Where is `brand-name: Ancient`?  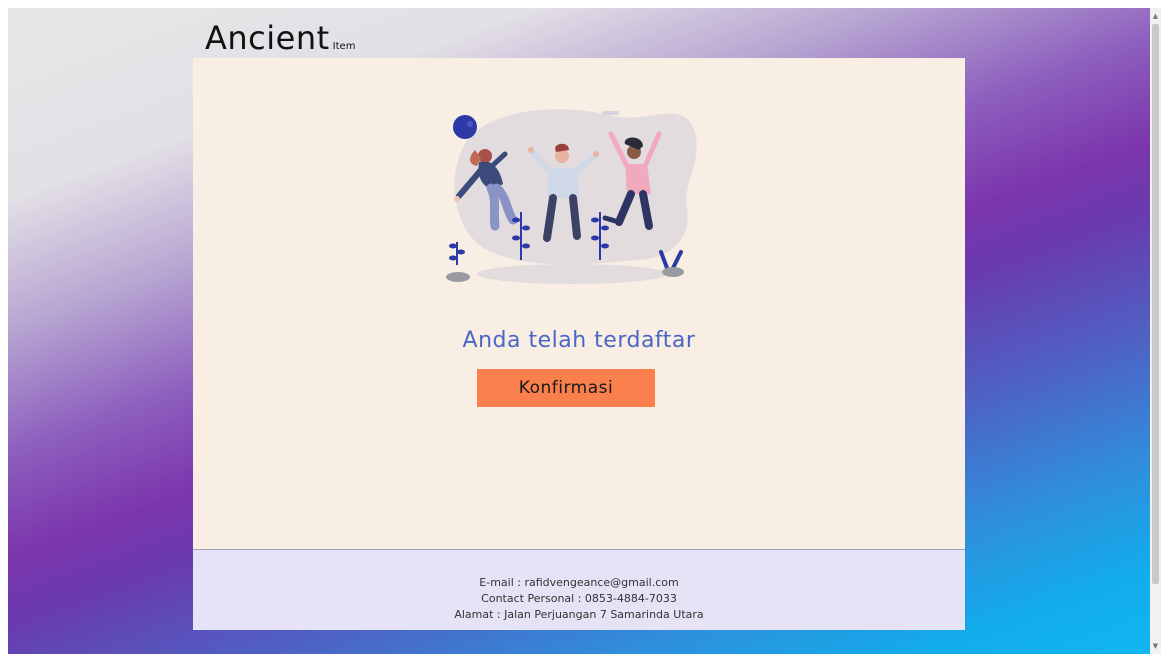 brand-name: Ancient is located at coordinates (267, 38).